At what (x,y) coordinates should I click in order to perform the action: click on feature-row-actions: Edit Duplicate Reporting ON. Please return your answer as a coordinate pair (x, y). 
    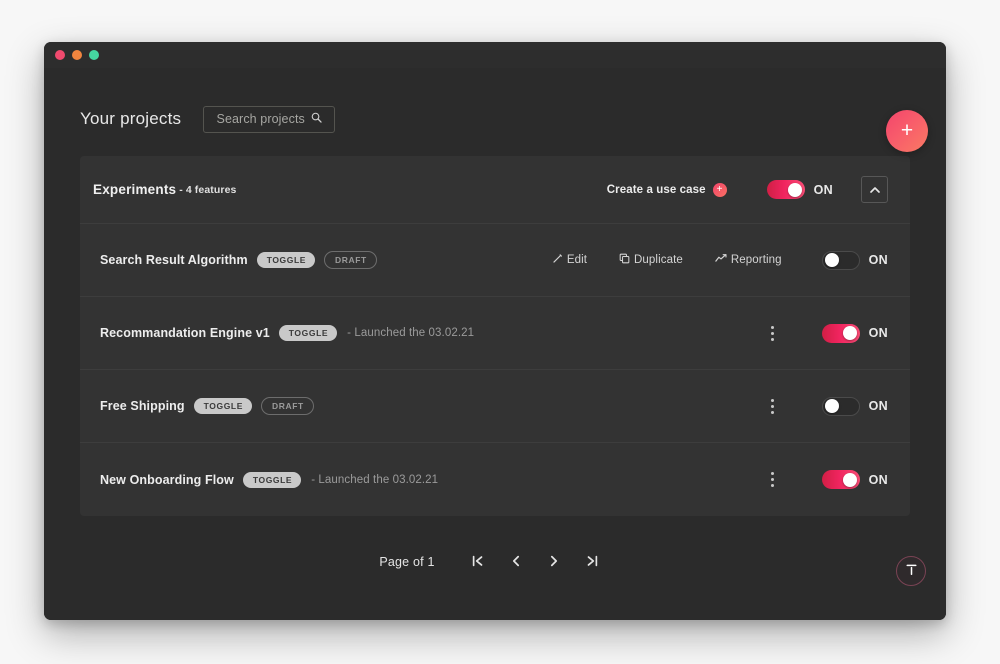
    Looking at the image, I should click on (720, 260).